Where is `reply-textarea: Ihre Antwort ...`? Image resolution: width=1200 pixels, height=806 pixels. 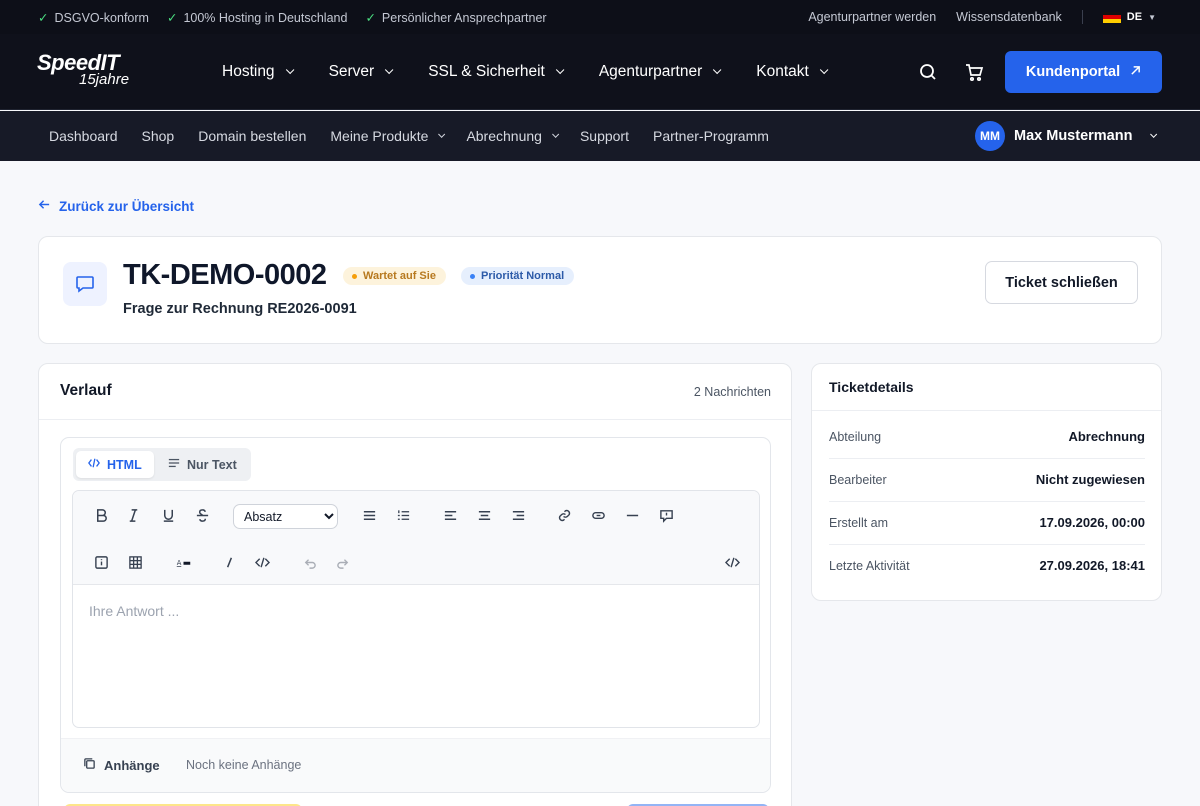 reply-textarea: Ihre Antwort ... is located at coordinates (134, 611).